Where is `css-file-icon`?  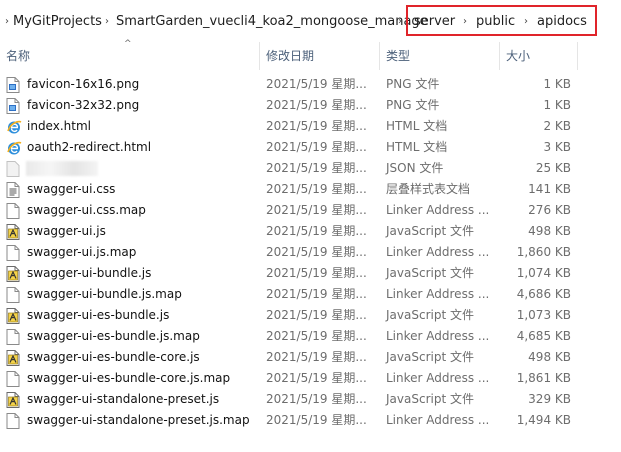
css-file-icon is located at coordinates (13, 190).